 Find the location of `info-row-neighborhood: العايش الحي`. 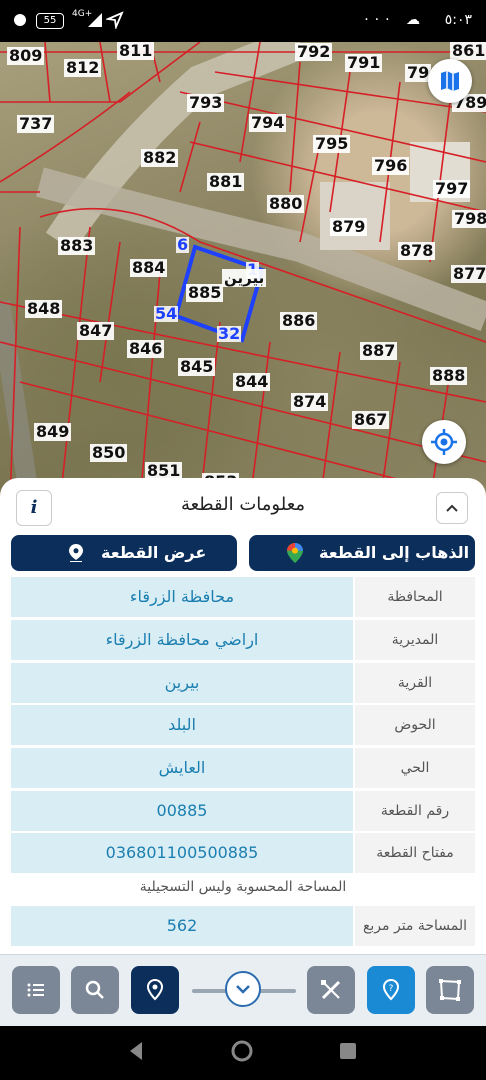

info-row-neighborhood: العايش الحي is located at coordinates (243, 768).